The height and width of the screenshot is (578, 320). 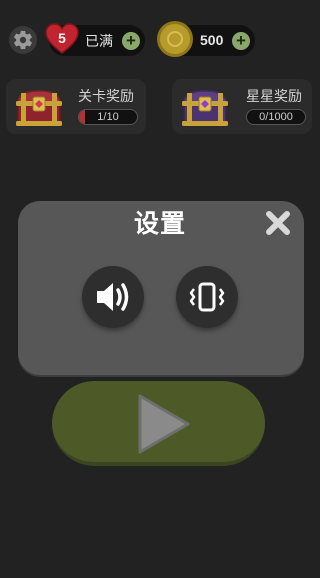 I want to click on star-reward-title: 星星奖励, so click(x=274, y=97).